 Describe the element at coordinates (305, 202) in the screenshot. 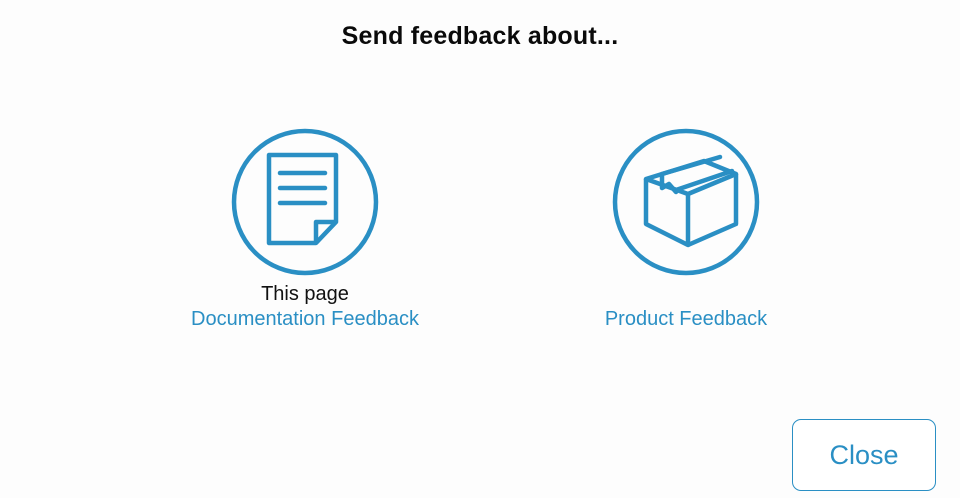

I see `document-icon` at that location.